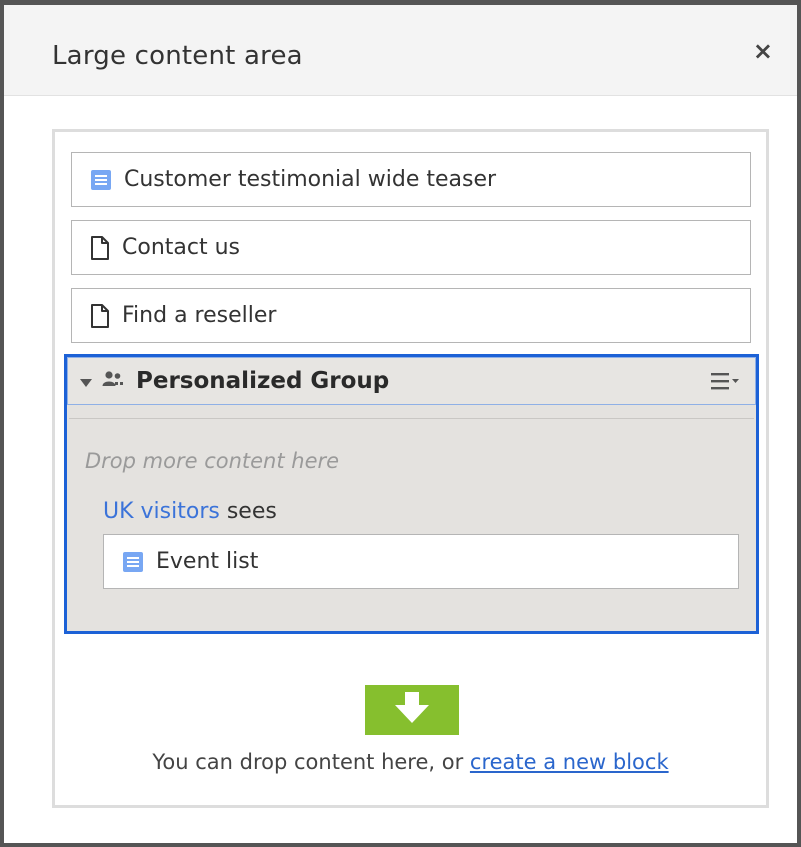 The image size is (801, 847). Describe the element at coordinates (181, 247) in the screenshot. I see `block-label: Contact us` at that location.